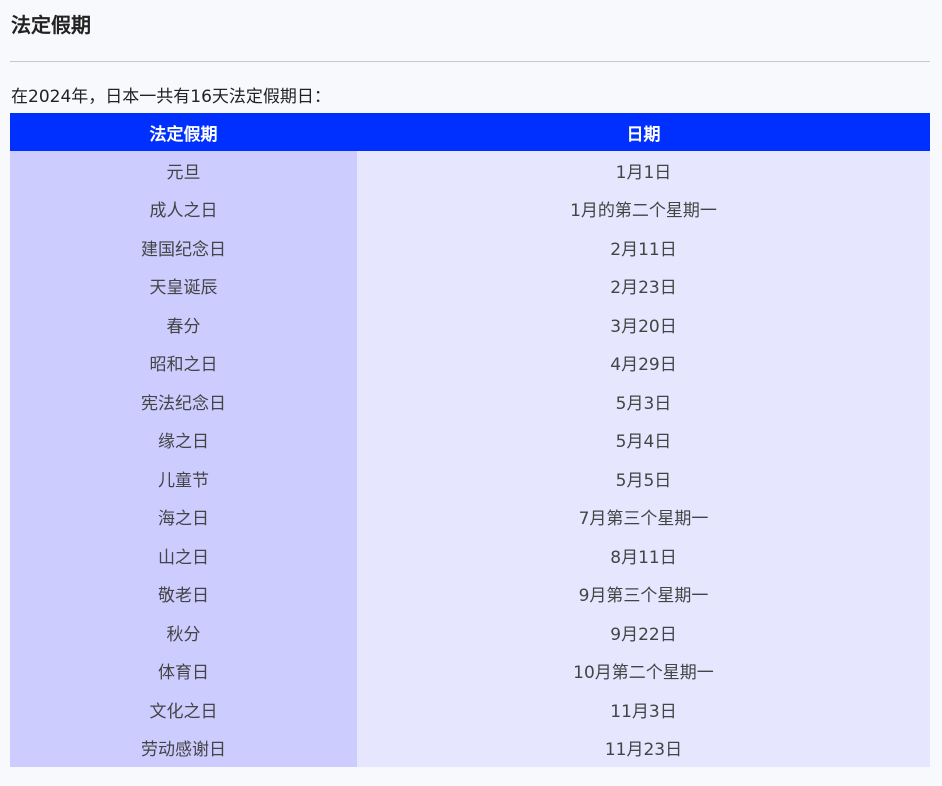 The image size is (942, 786). What do you see at coordinates (183, 632) in the screenshot?
I see `holiday-name-cell: 秋分` at bounding box center [183, 632].